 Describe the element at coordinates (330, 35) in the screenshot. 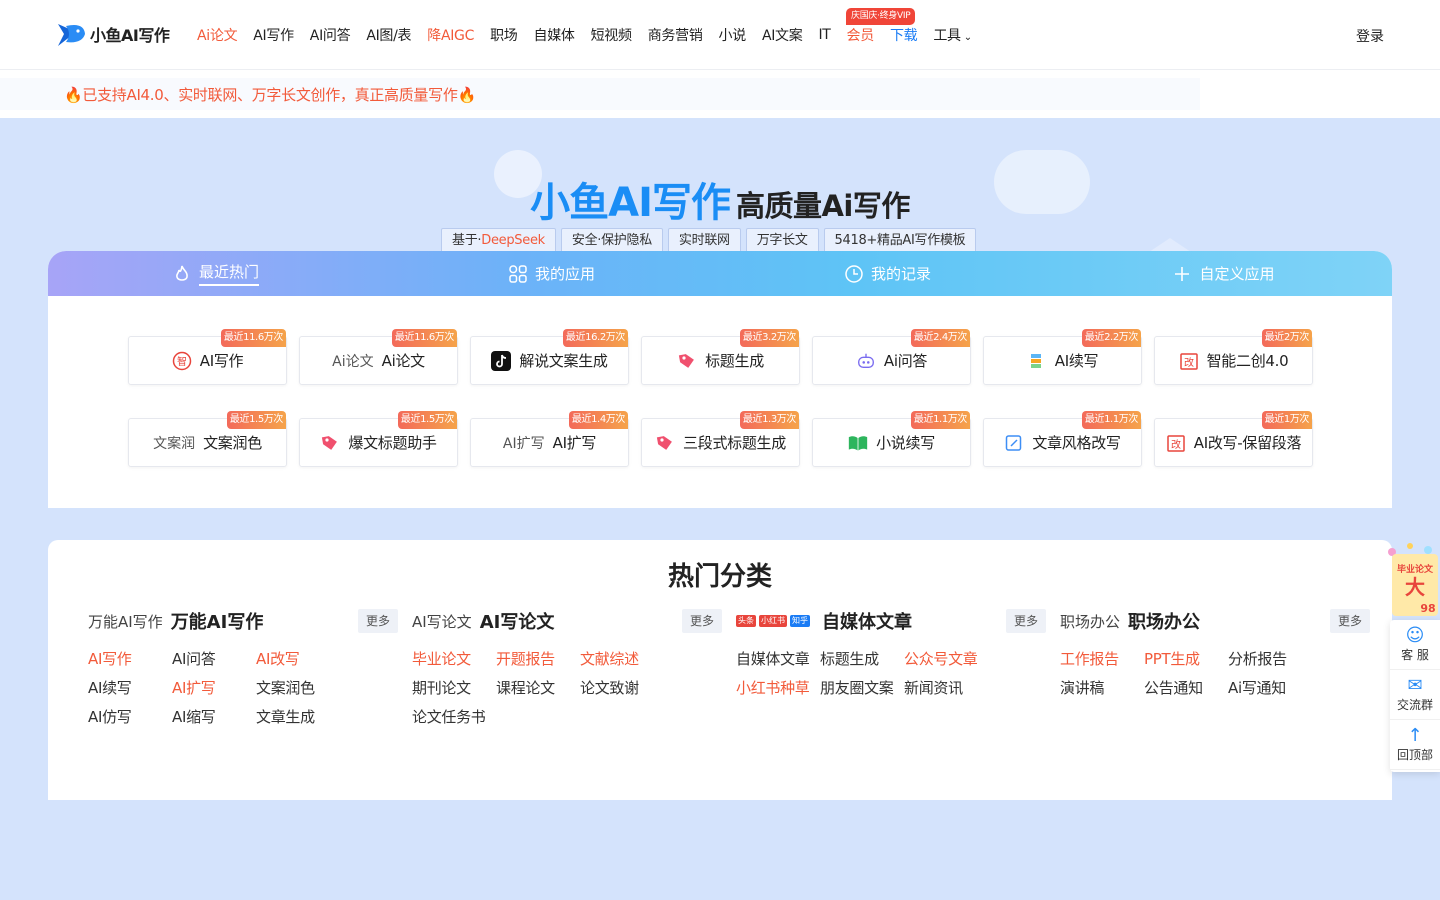

I see `nav-item: AI问答` at that location.